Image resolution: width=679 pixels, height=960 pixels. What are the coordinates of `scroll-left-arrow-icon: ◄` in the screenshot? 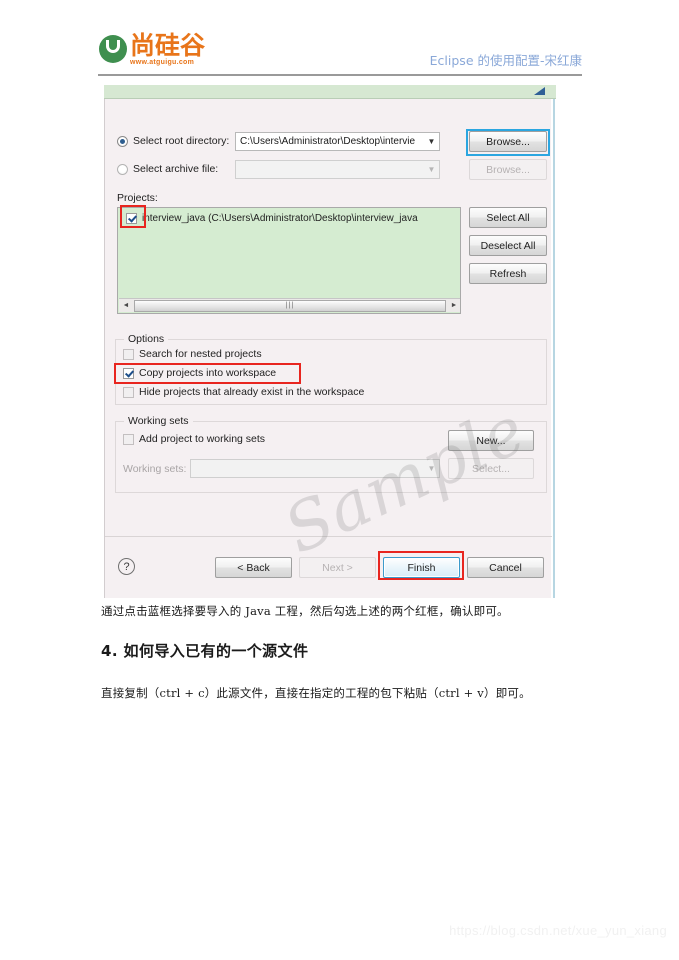 It's located at (126, 305).